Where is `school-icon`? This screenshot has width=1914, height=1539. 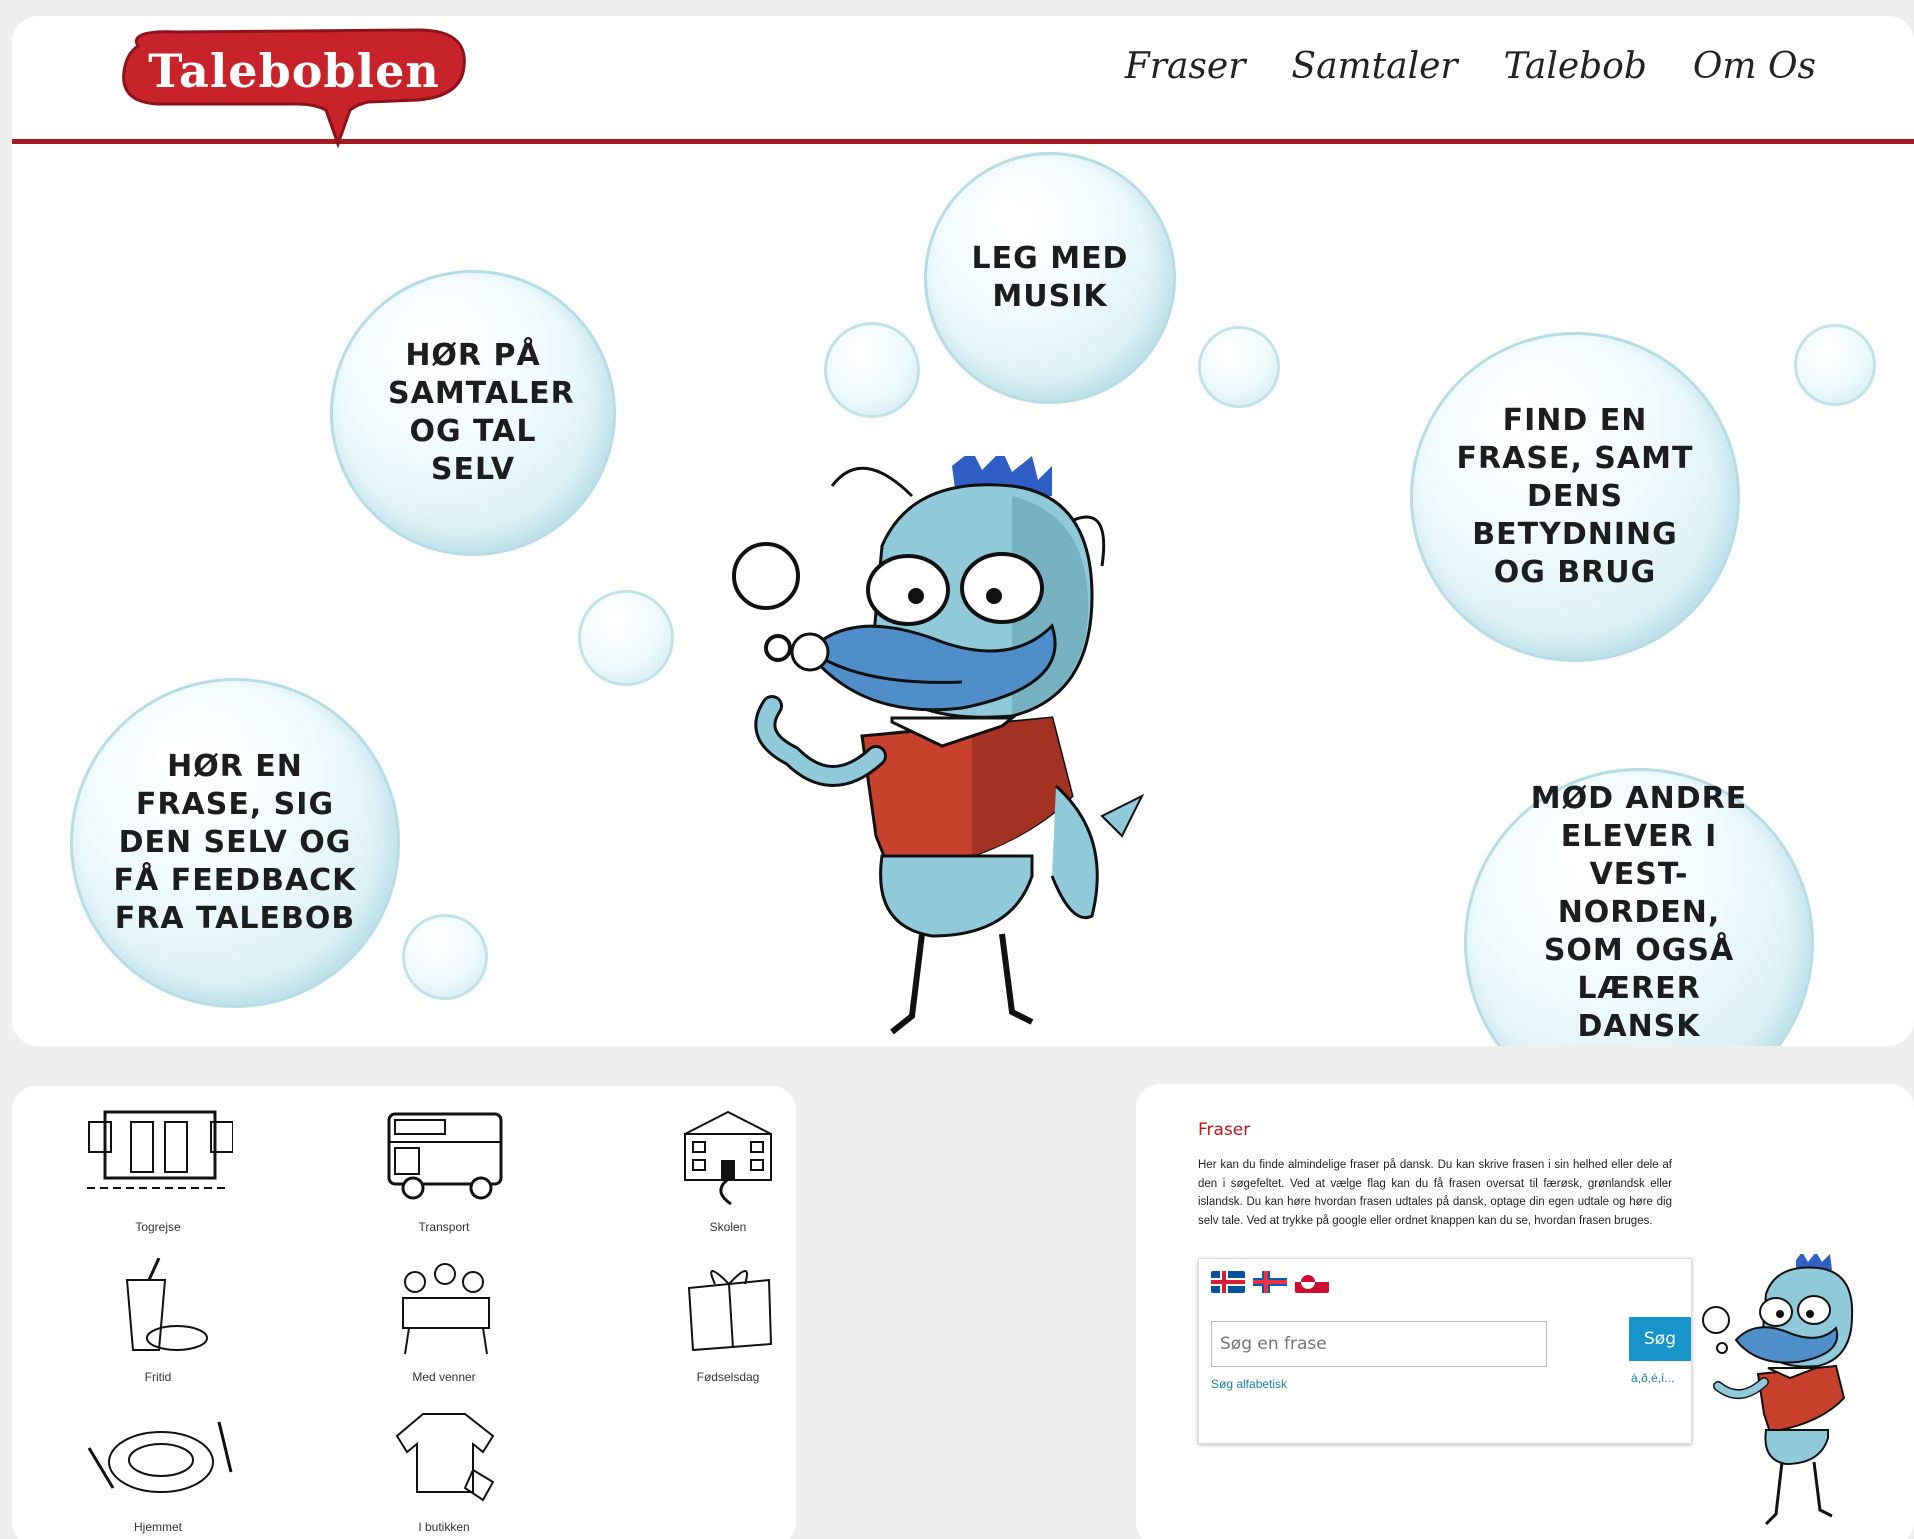
school-icon is located at coordinates (728, 1158).